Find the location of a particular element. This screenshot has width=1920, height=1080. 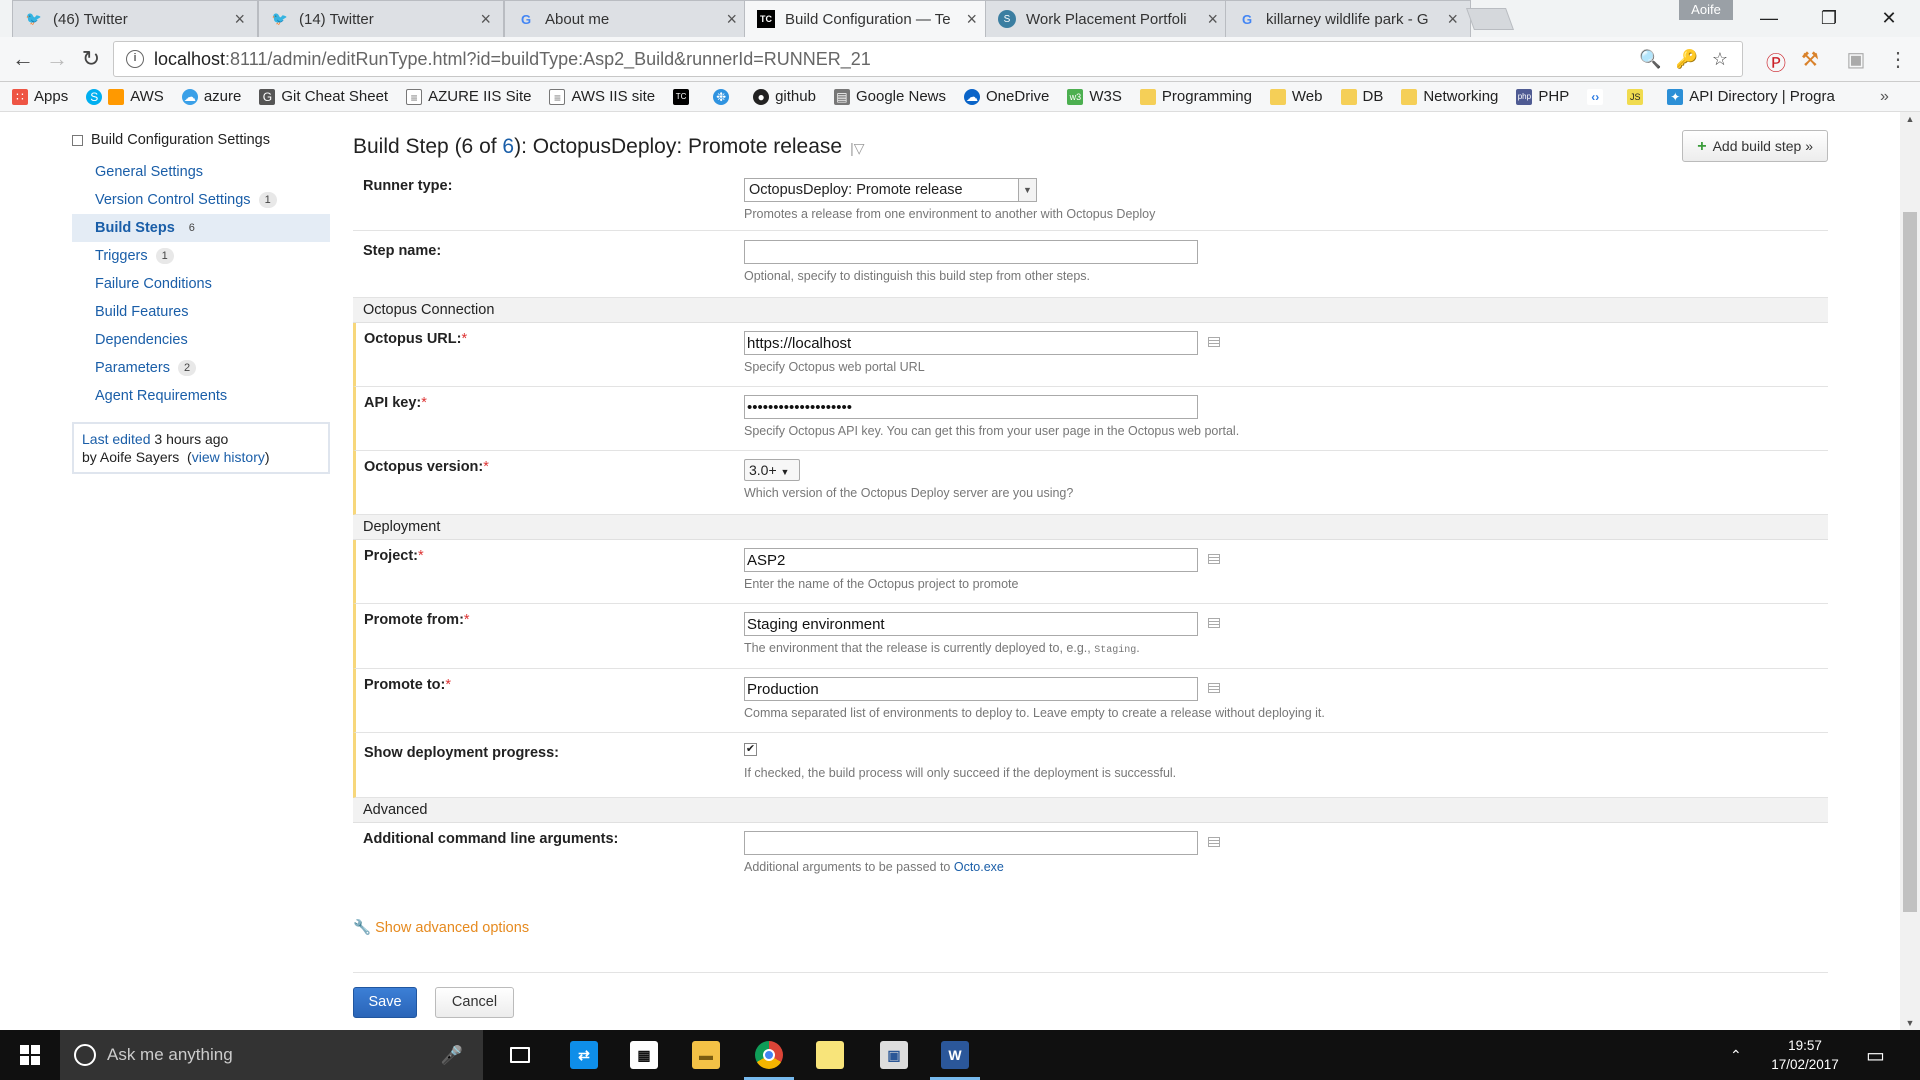

tab-work-placement: S Work Placement Portfoli × is located at coordinates (1108, 18).